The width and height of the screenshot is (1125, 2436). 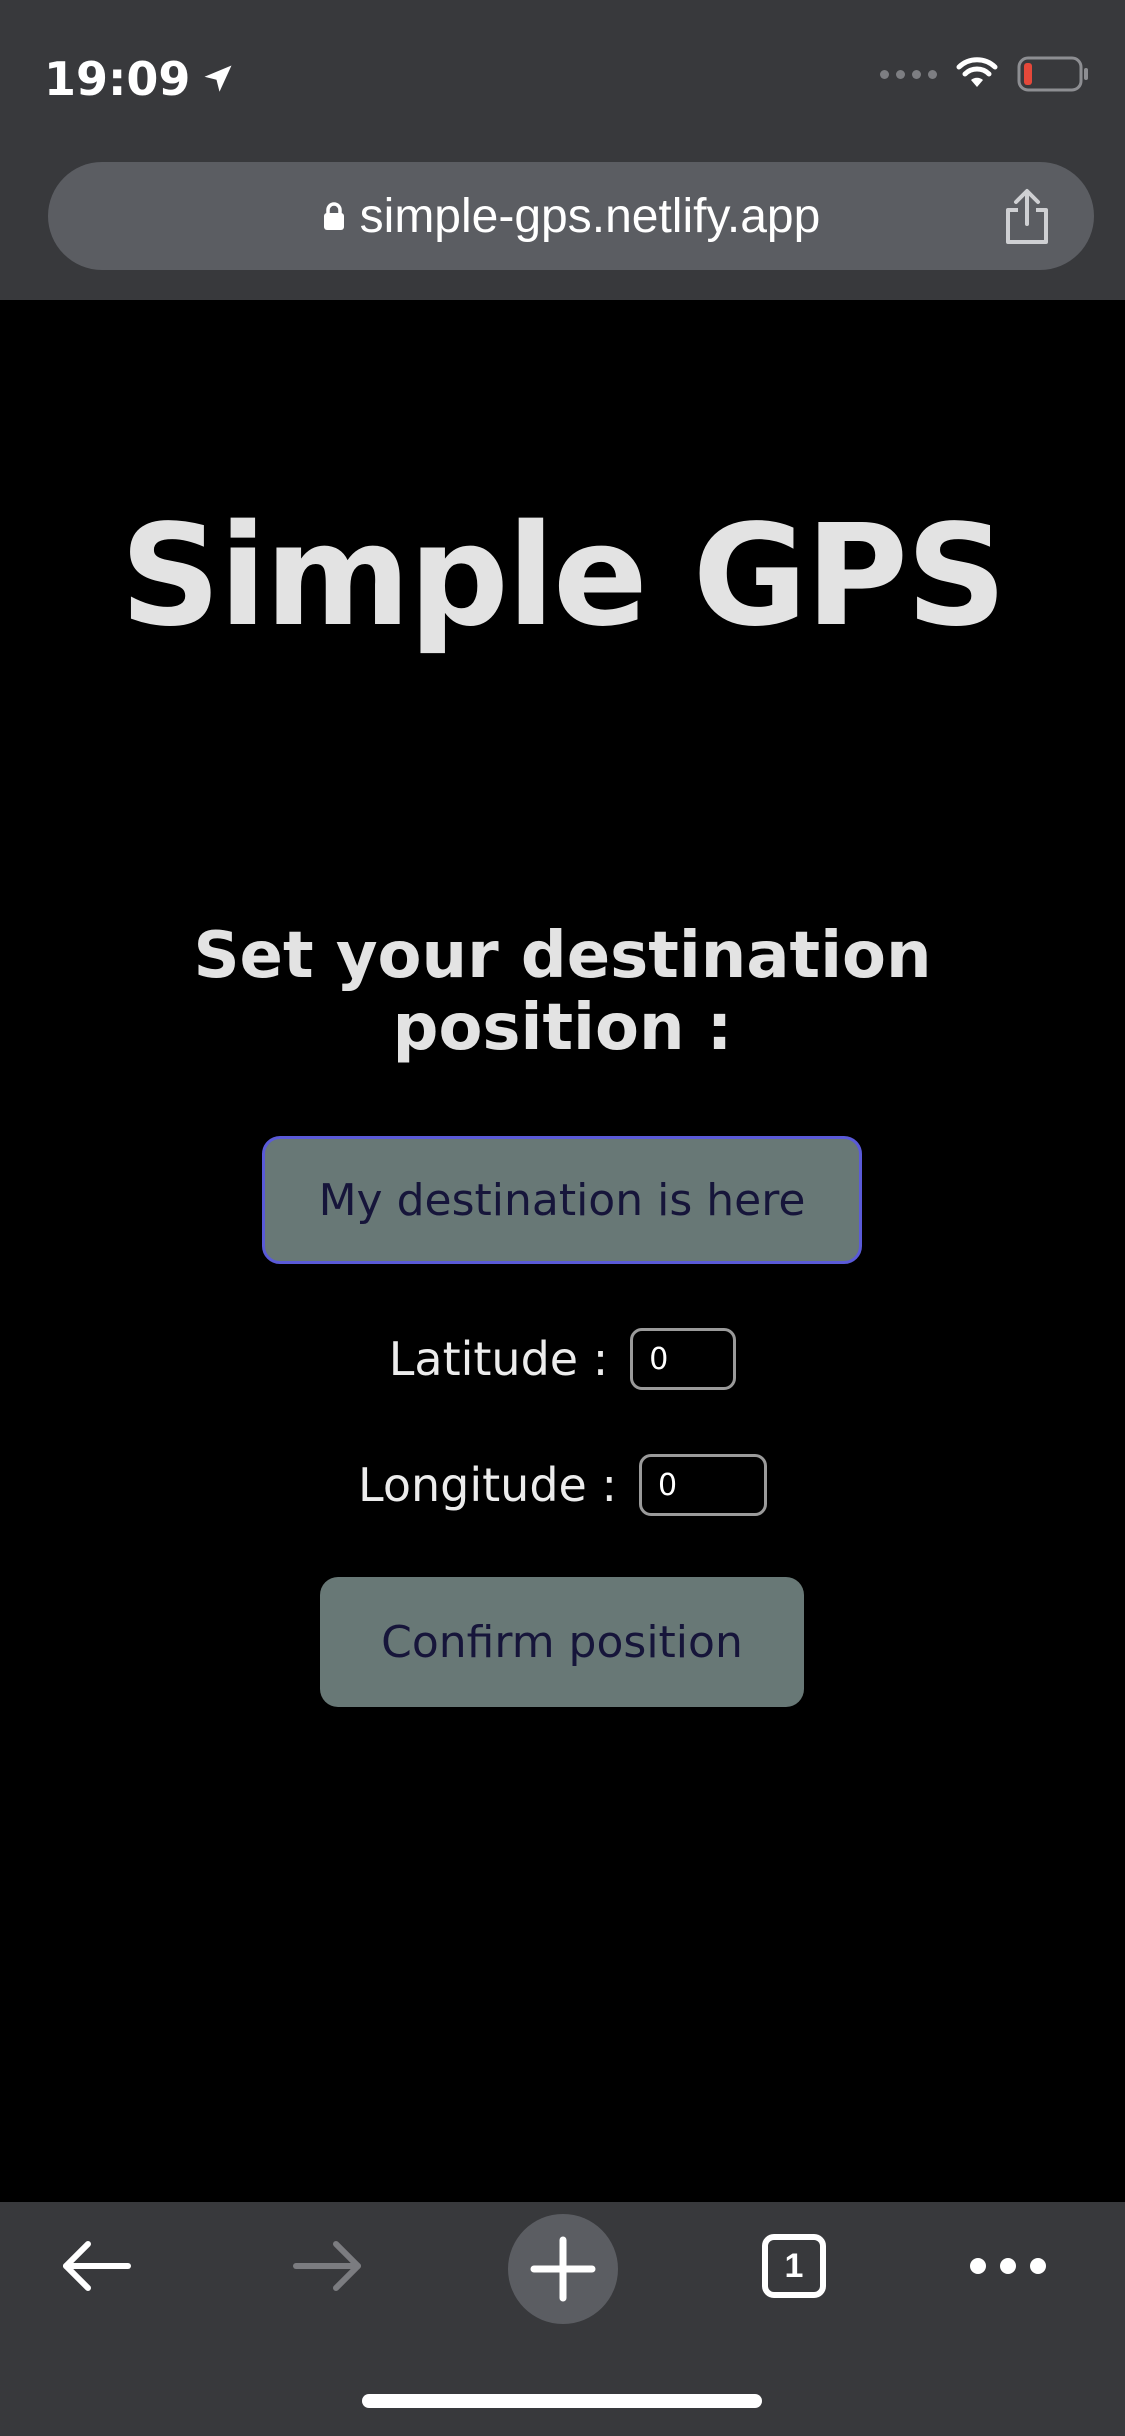 I want to click on url-display: simple-gps.netlify.app, so click(x=571, y=216).